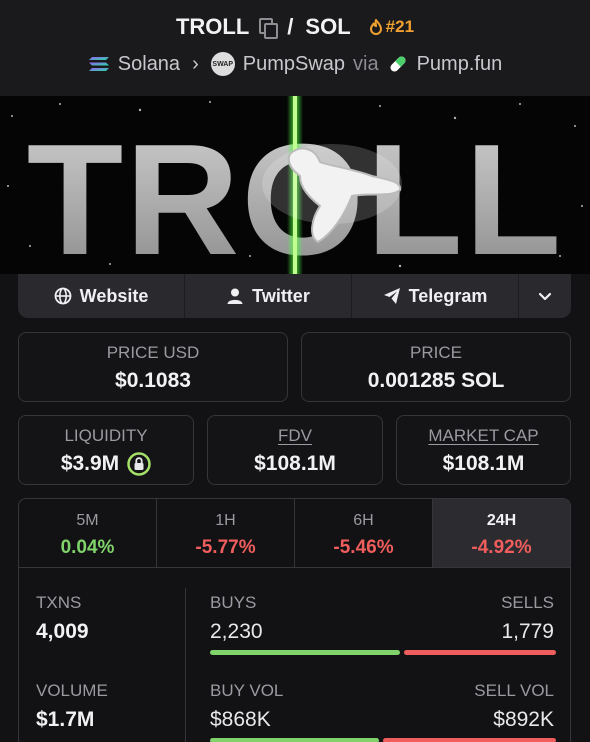 This screenshot has width=590, height=742. What do you see at coordinates (295, 450) in the screenshot?
I see `fdv-box: FDV $108.1M` at bounding box center [295, 450].